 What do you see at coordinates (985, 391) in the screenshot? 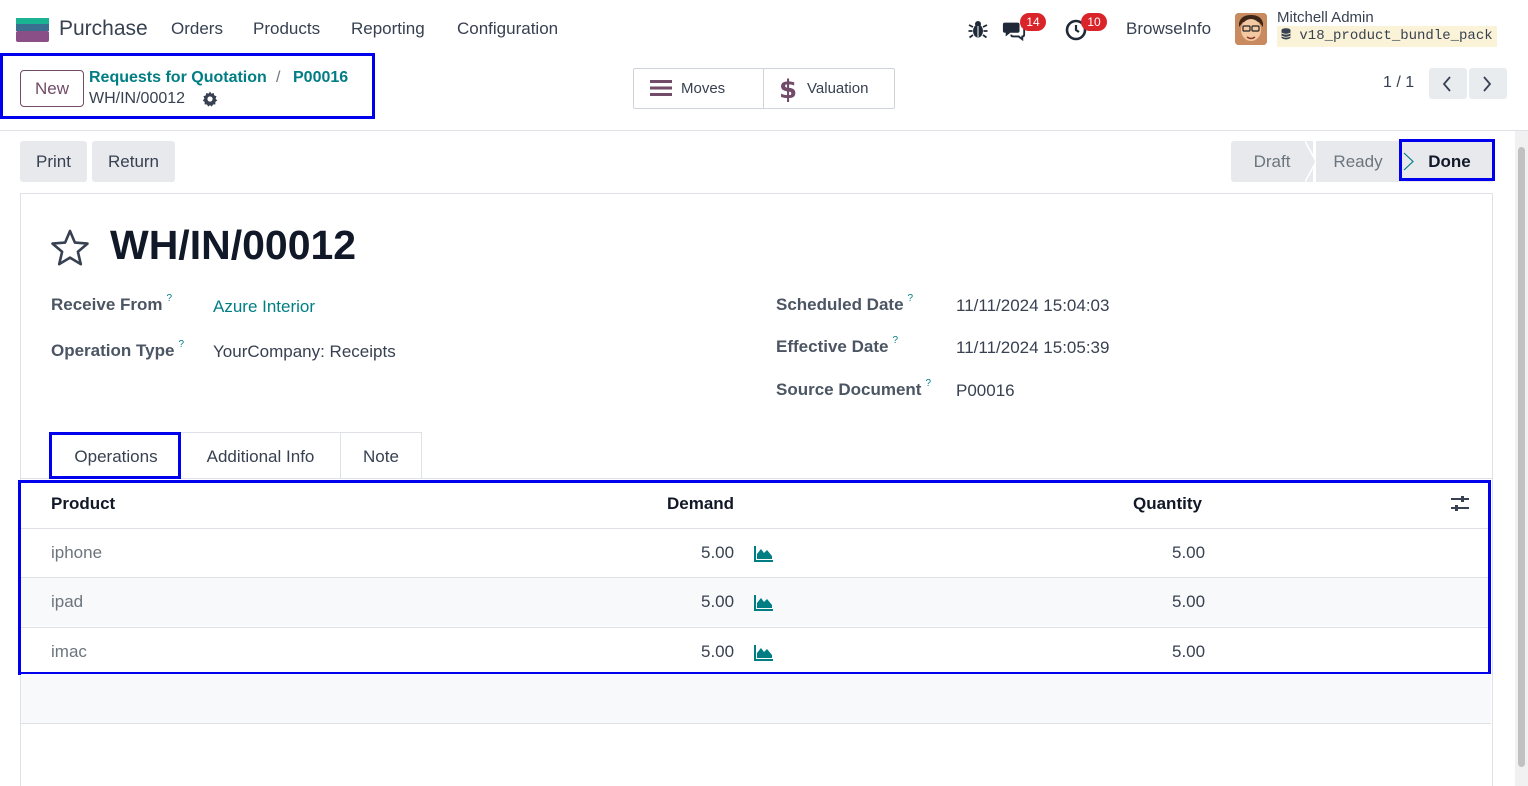
I see `source-document-value: P00016` at bounding box center [985, 391].